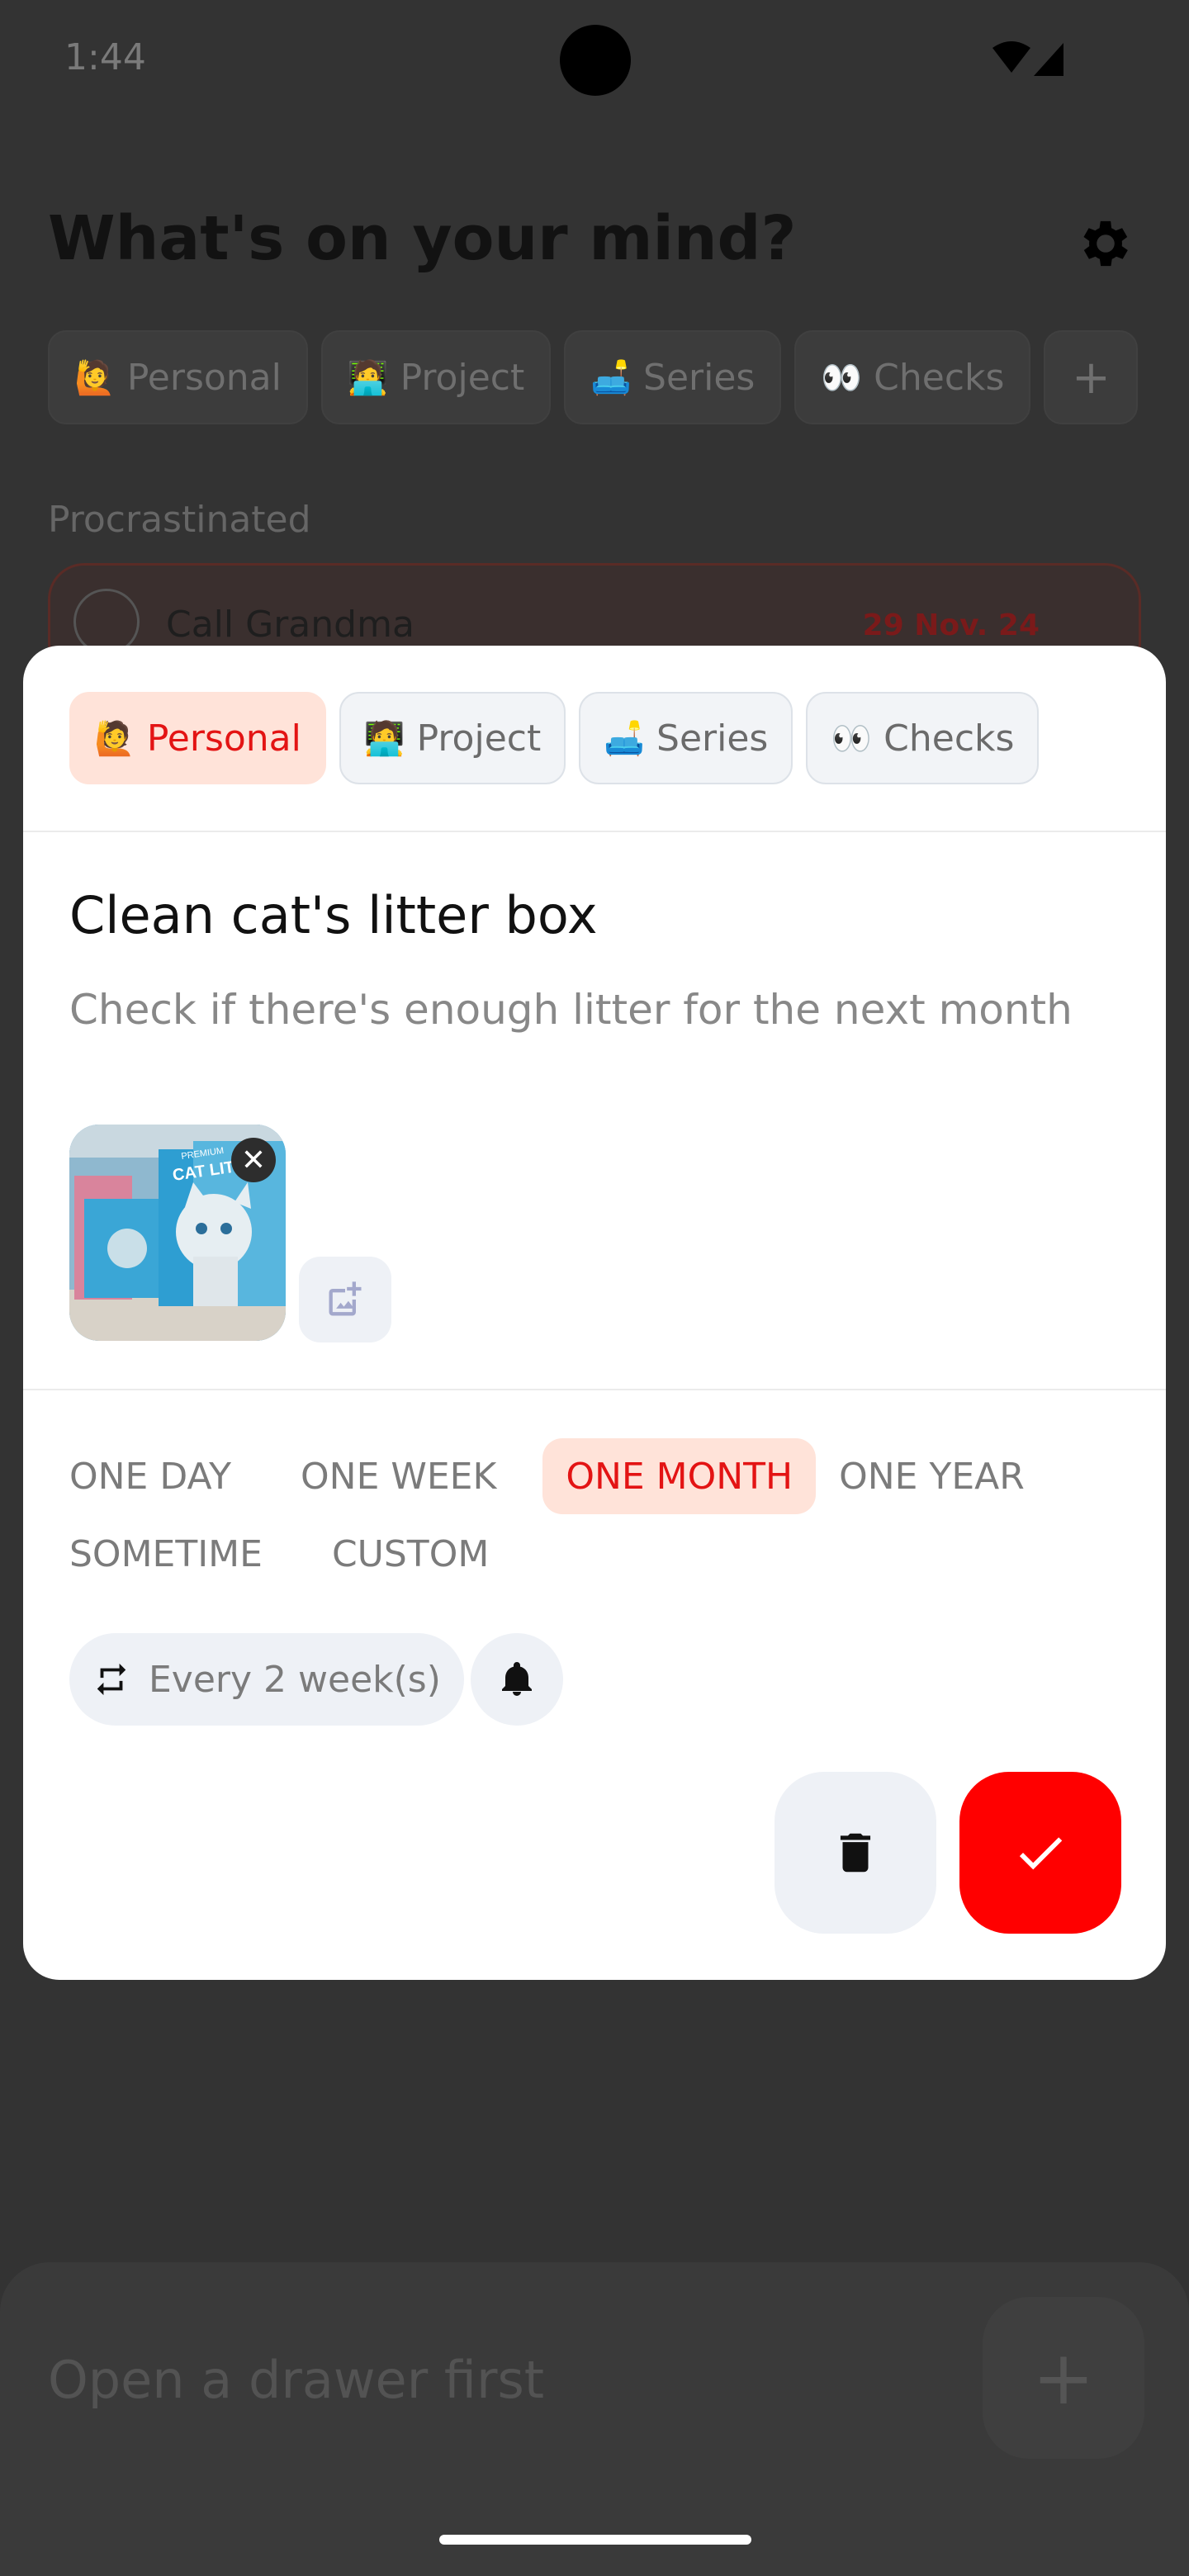  I want to click on status-bar: 1:44, so click(594, 58).